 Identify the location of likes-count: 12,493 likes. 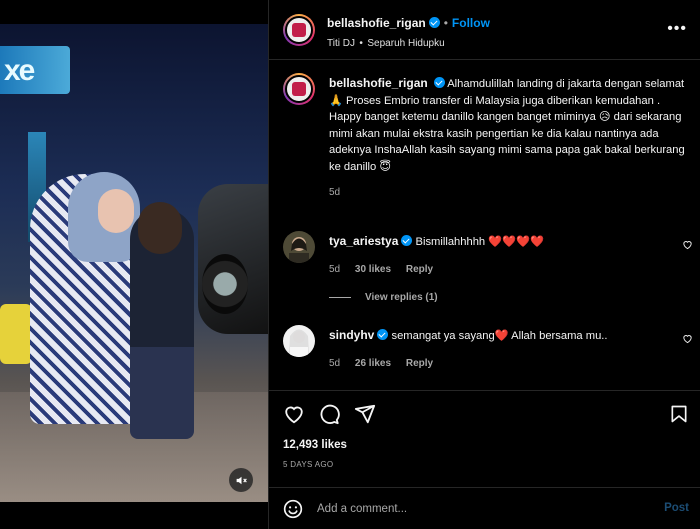
(315, 445).